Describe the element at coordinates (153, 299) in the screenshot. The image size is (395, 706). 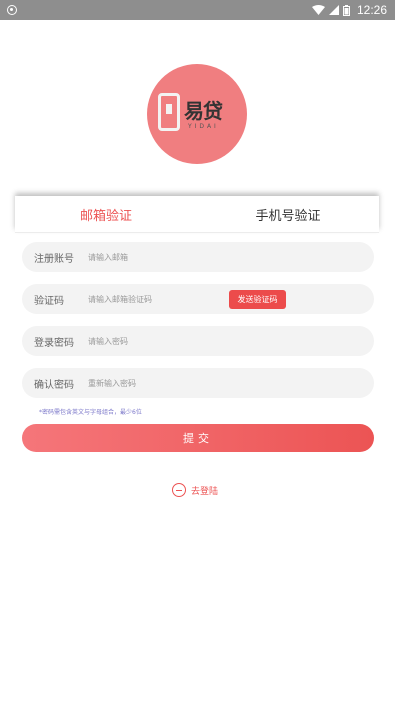
I see `code-input` at that location.